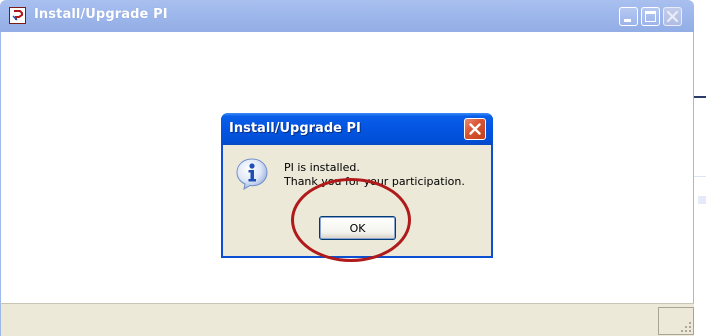  What do you see at coordinates (686, 327) in the screenshot?
I see `resize-grip-icon` at bounding box center [686, 327].